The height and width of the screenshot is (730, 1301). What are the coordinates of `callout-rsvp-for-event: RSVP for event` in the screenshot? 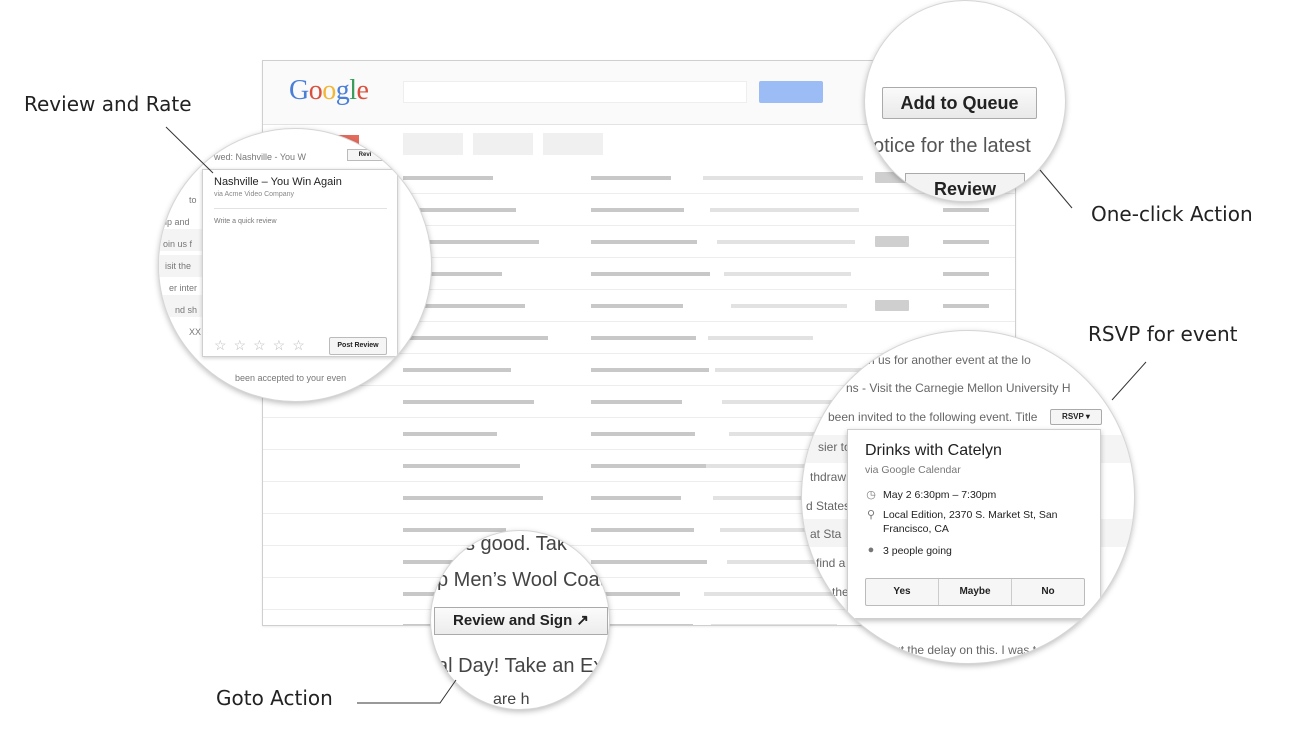 It's located at (1163, 334).